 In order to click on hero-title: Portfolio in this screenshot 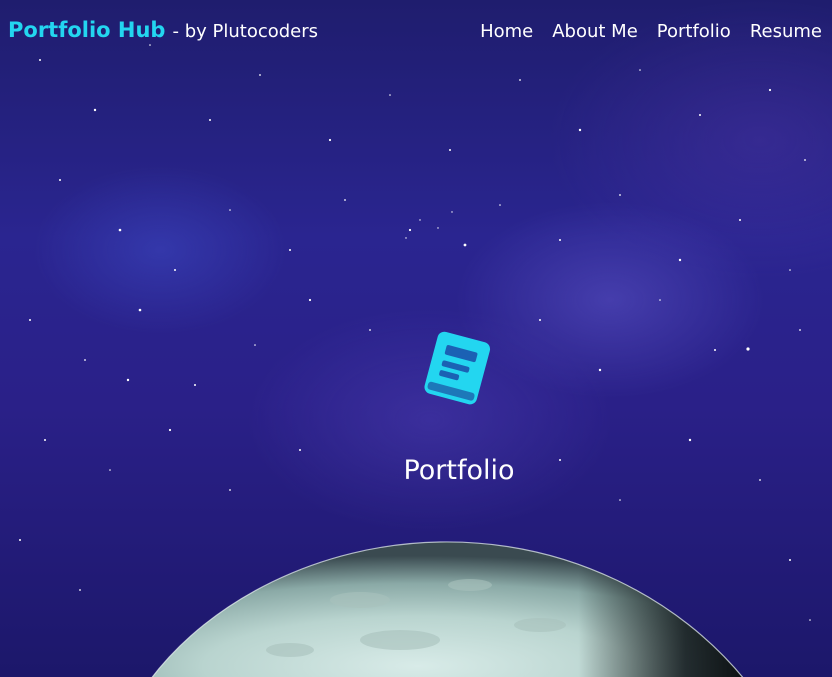, I will do `click(459, 470)`.